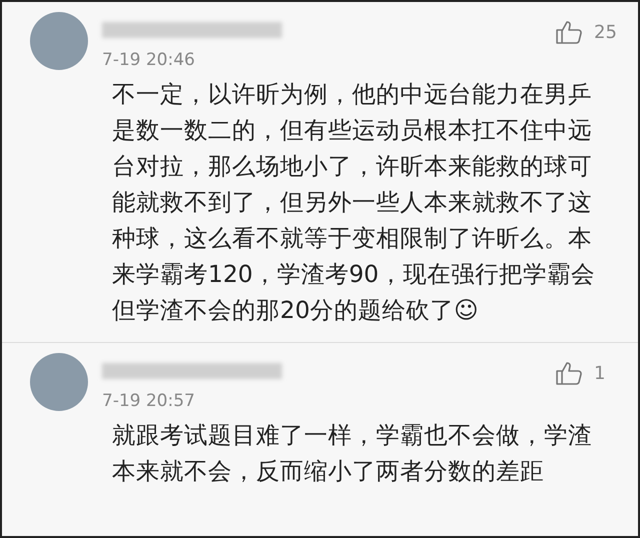  What do you see at coordinates (149, 60) in the screenshot?
I see `comment-time: 7-19 20:46` at bounding box center [149, 60].